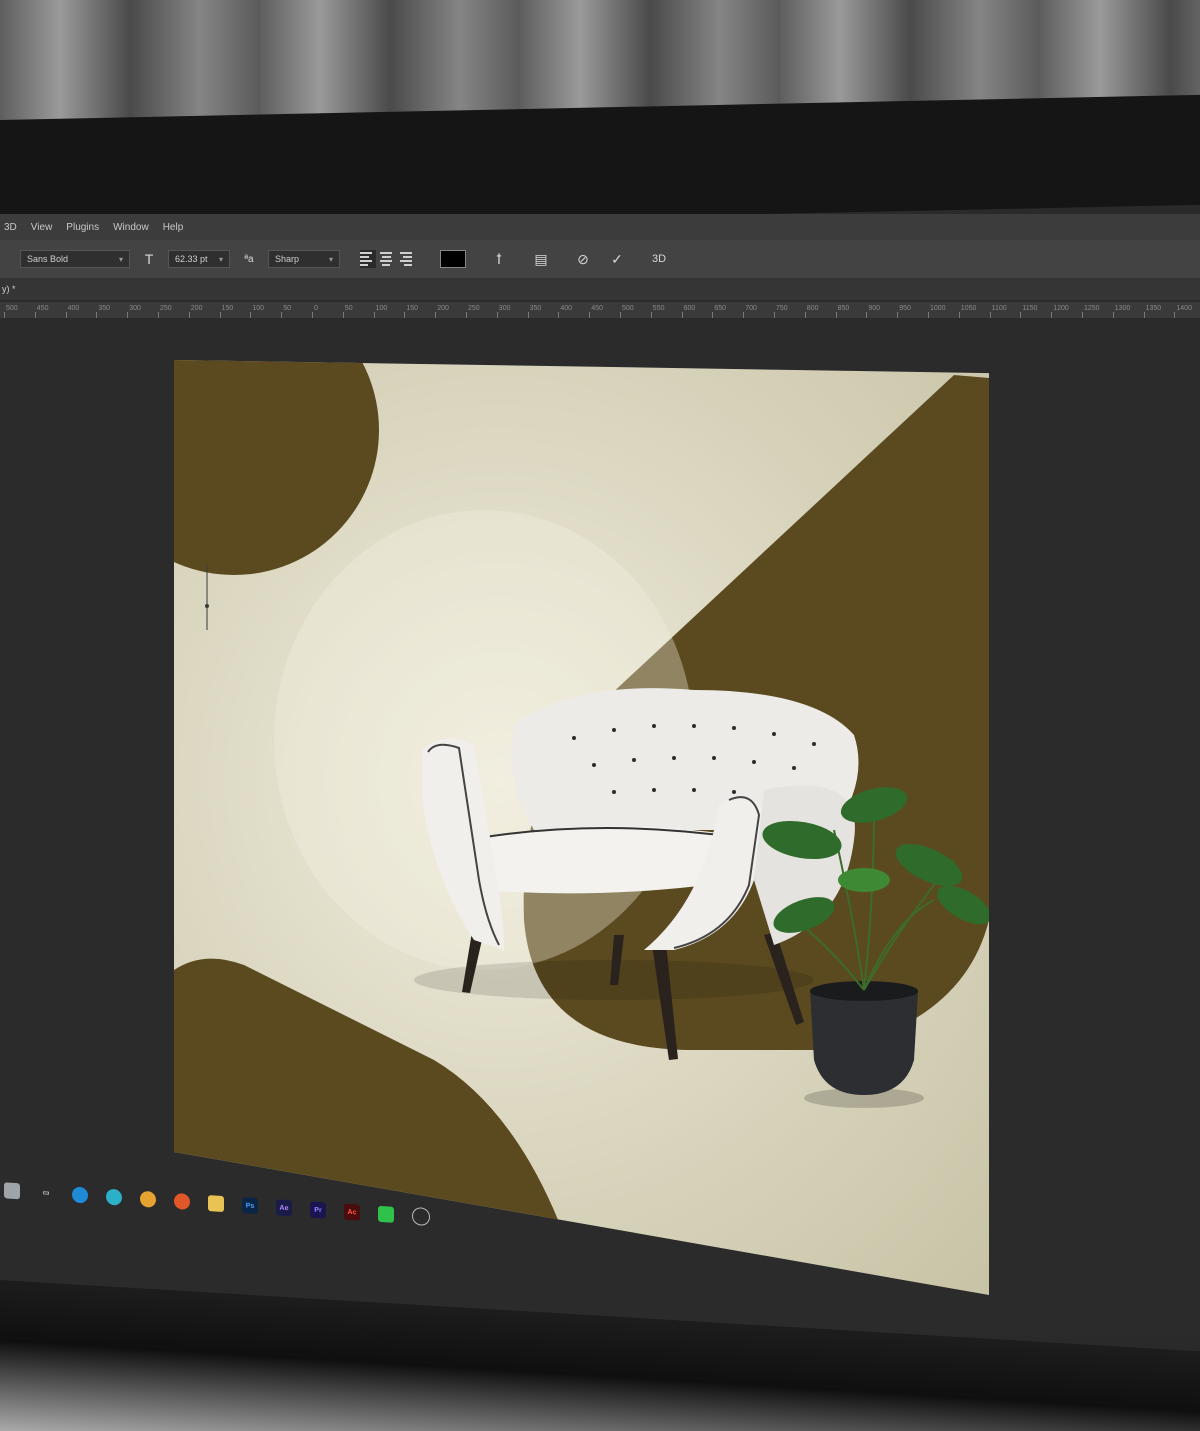 The width and height of the screenshot is (1200, 1431). Describe the element at coordinates (905, 308) in the screenshot. I see `ruler-label: 950` at that location.